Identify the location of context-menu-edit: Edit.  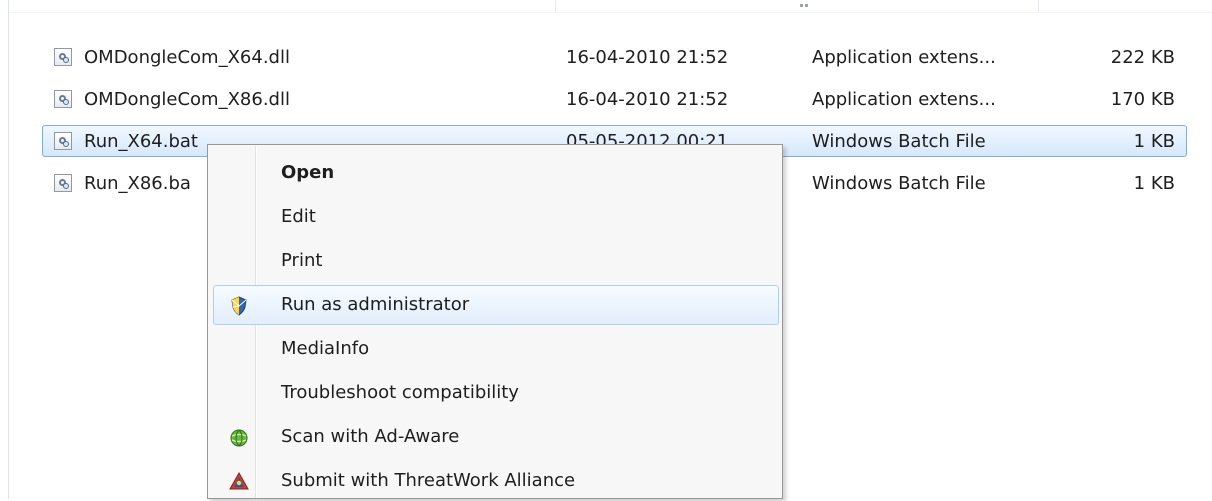
(496, 217).